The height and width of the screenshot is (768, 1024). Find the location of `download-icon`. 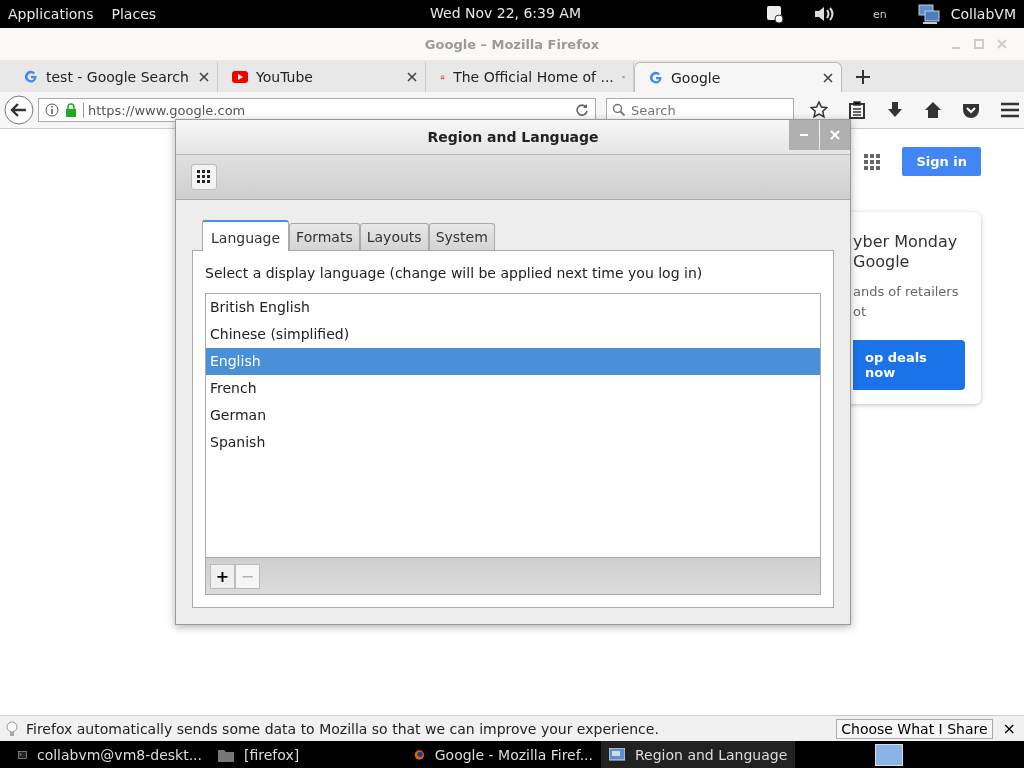

download-icon is located at coordinates (895, 110).